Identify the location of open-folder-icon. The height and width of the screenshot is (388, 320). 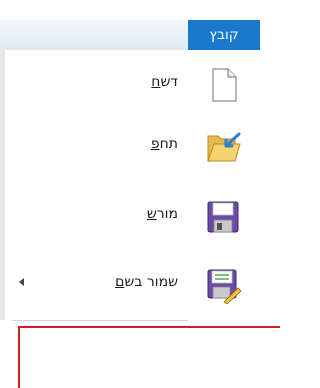
(224, 147).